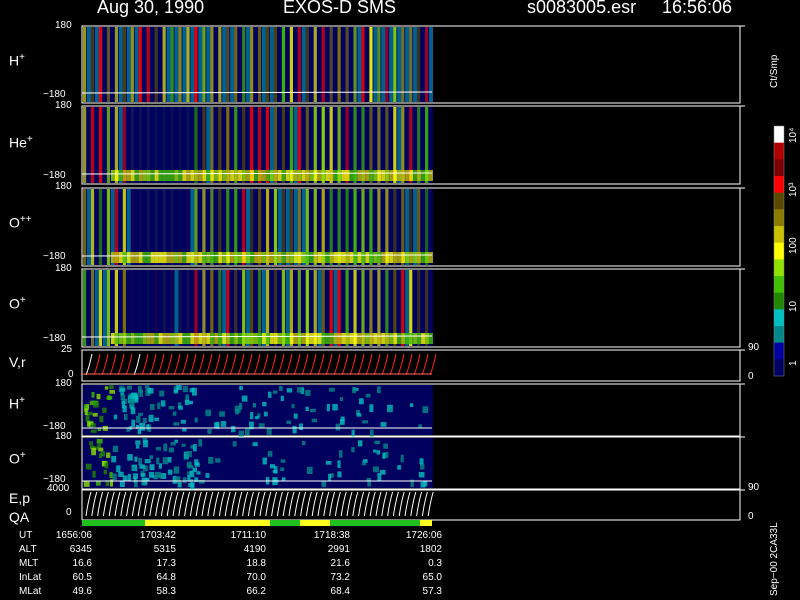 This screenshot has width=800, height=600. Describe the element at coordinates (751, 516) in the screenshot. I see `right-y-tick-bottom: 0` at that location.